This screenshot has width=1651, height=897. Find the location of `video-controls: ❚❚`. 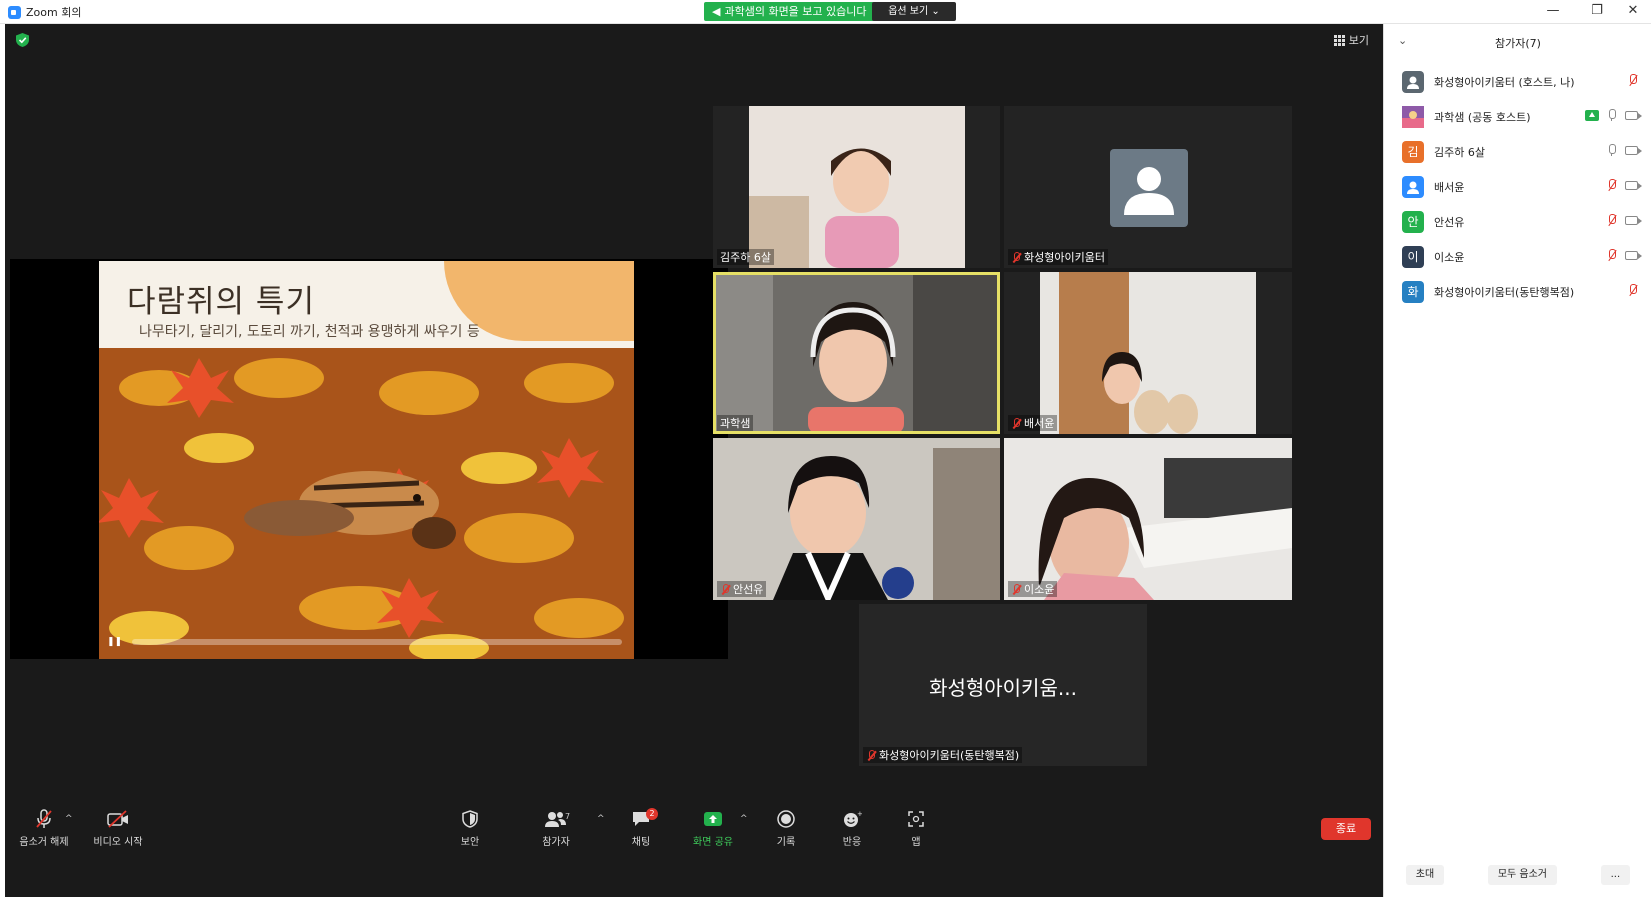

video-controls: ❚❚ is located at coordinates (364, 642).